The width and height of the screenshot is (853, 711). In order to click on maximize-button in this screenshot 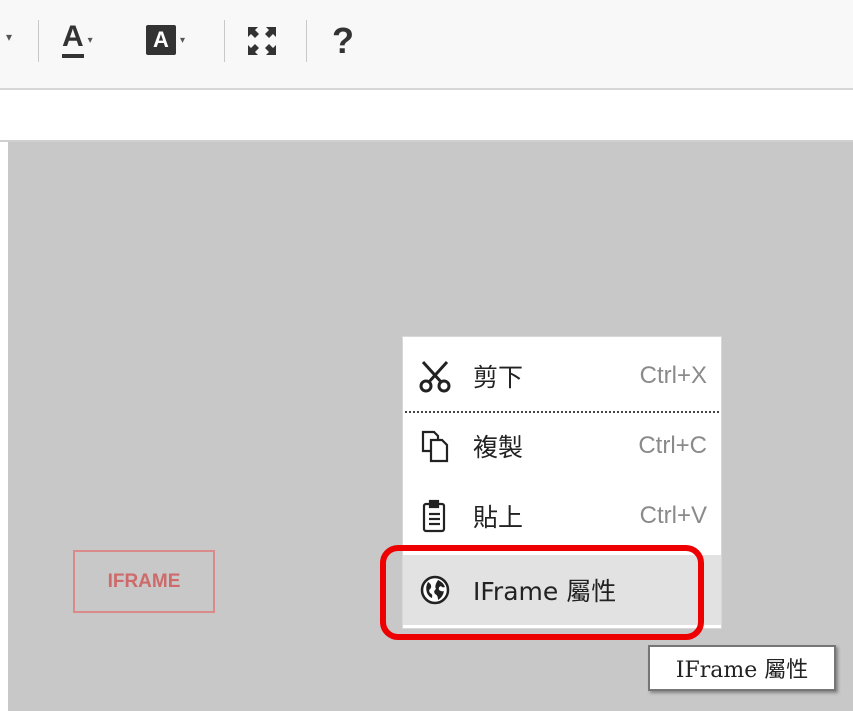, I will do `click(262, 41)`.